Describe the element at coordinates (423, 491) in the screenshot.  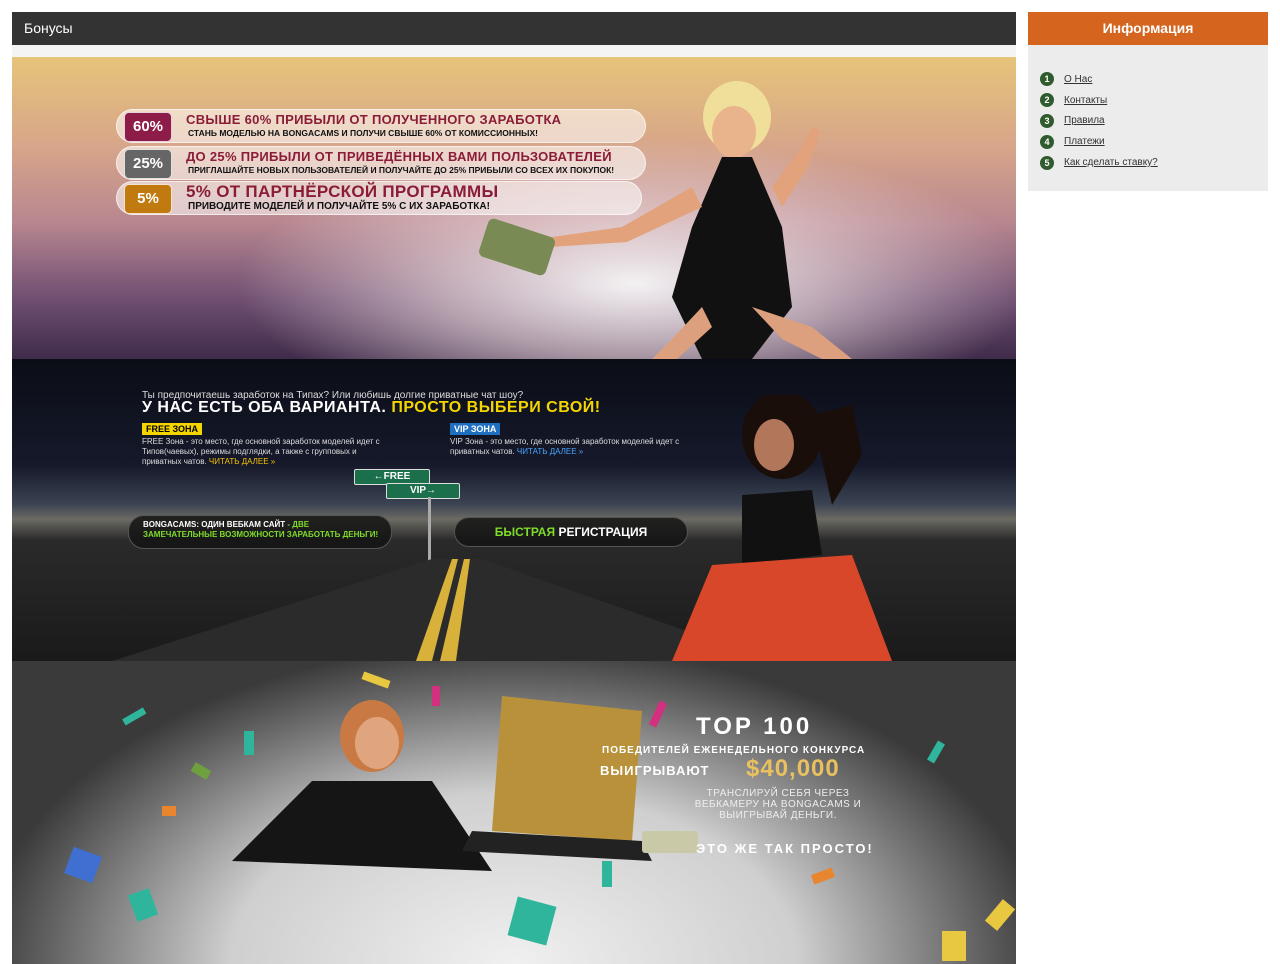
I see `sign-vip: VIP→` at that location.